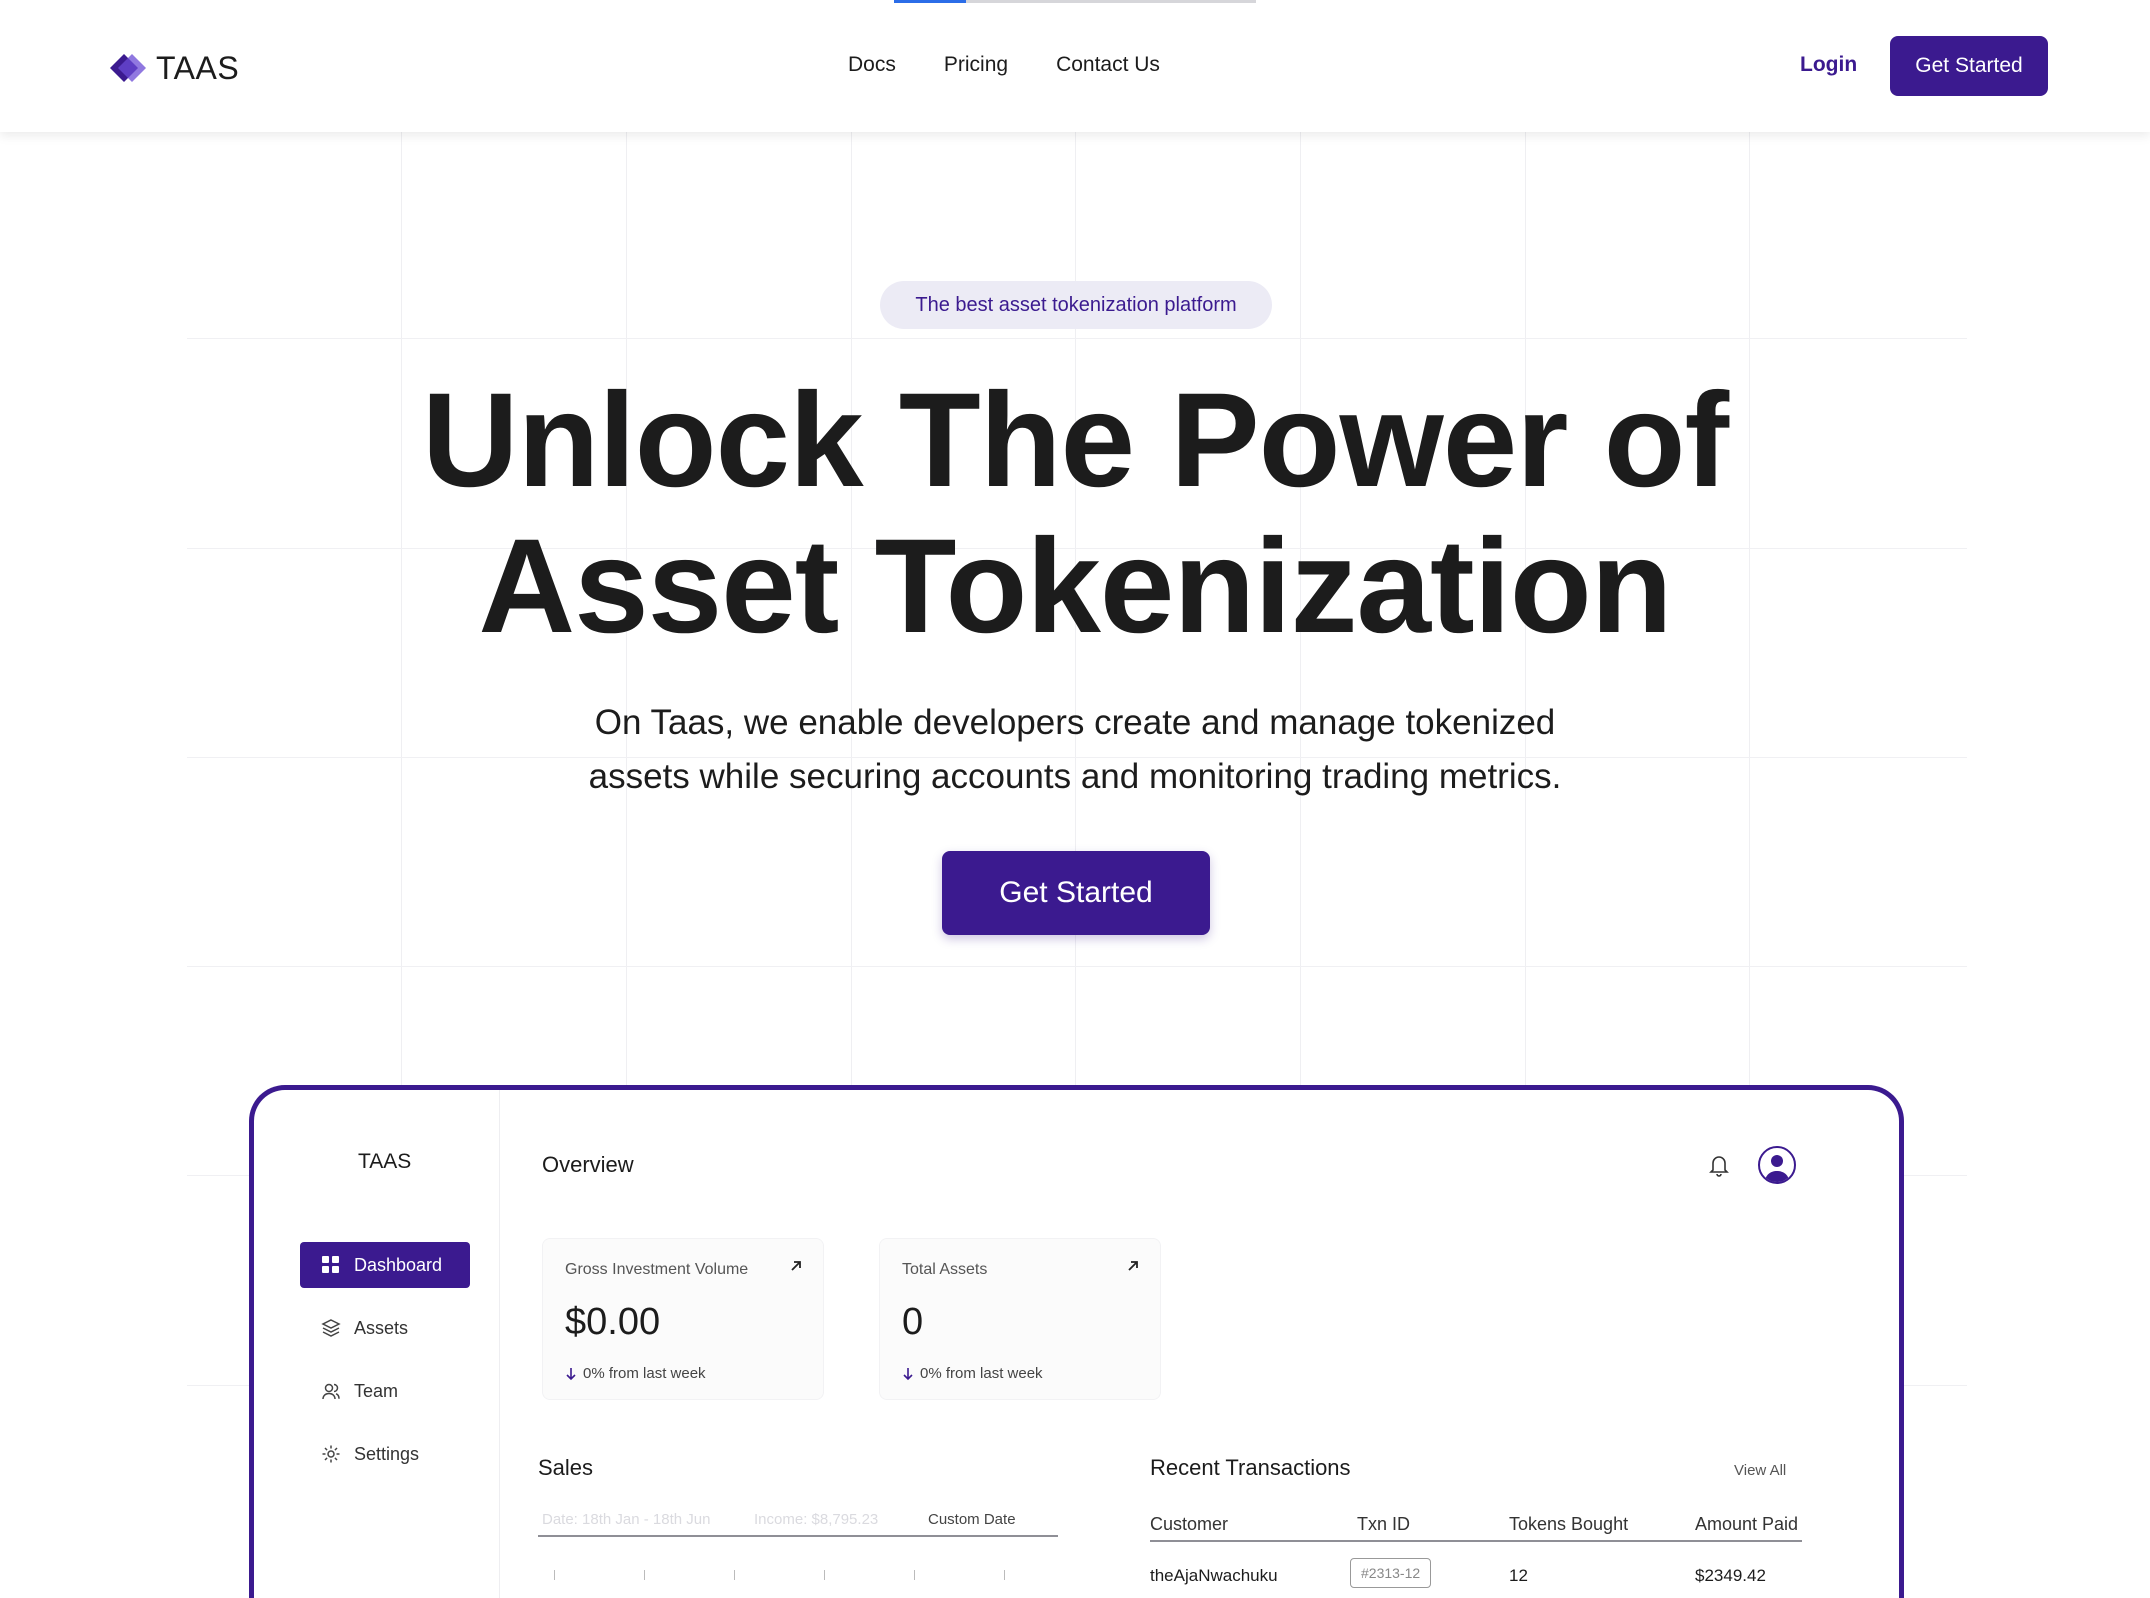 The height and width of the screenshot is (1598, 2150). What do you see at coordinates (1075, 440) in the screenshot?
I see `hero-title-line-1: Unlock The Power of` at bounding box center [1075, 440].